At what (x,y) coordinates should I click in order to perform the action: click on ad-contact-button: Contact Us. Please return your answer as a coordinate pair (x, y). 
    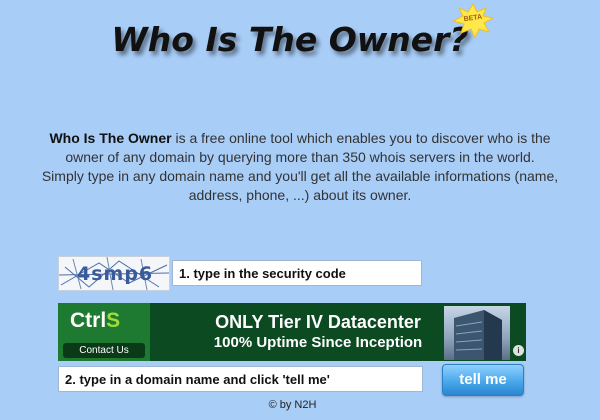
    Looking at the image, I should click on (104, 350).